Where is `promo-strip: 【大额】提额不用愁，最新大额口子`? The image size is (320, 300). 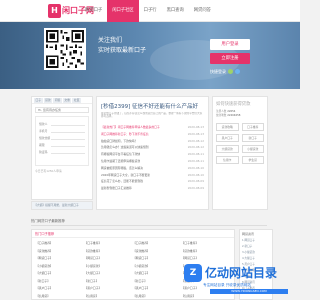
promo-strip: 【大额】提额不用愁，最新大额口子 is located at coordinates (62, 205).